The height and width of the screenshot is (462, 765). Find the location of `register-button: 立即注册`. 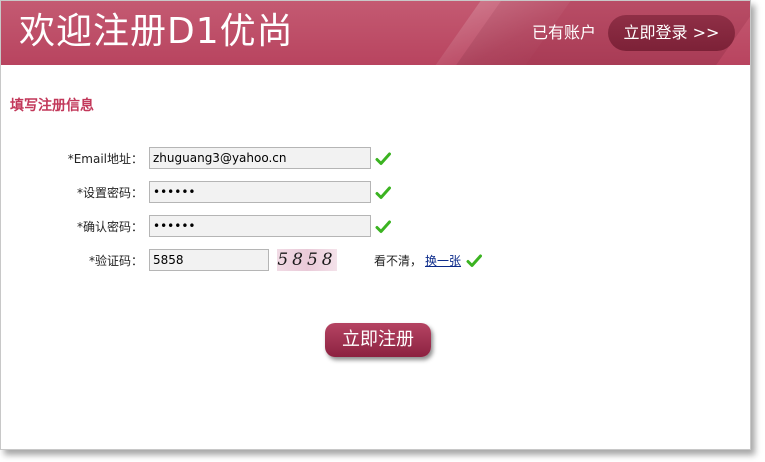

register-button: 立即注册 is located at coordinates (378, 340).